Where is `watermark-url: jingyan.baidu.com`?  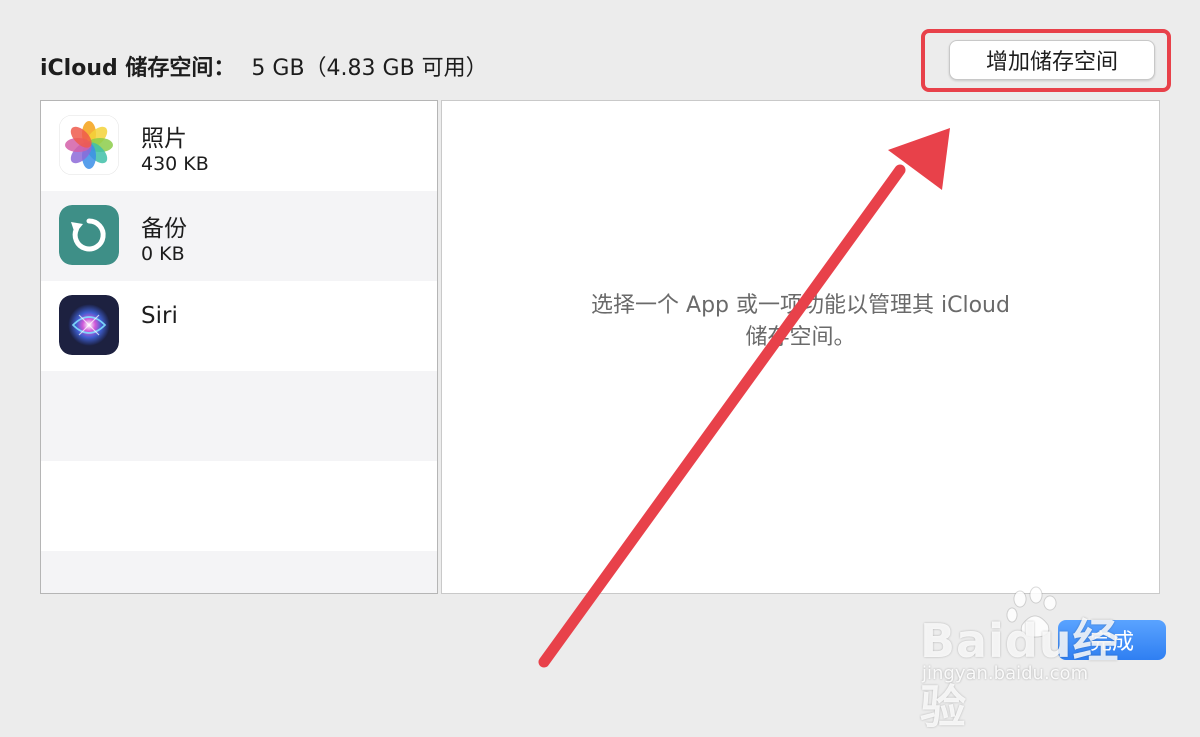 watermark-url: jingyan.baidu.com is located at coordinates (1005, 673).